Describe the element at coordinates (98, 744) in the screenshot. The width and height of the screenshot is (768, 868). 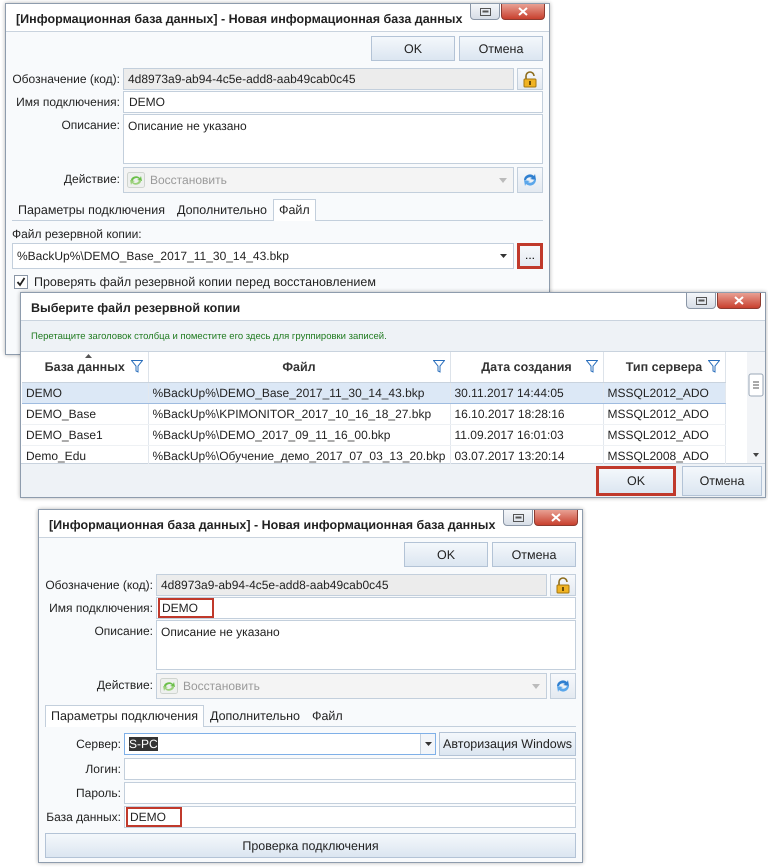
I see `field-label: Сервер:` at that location.